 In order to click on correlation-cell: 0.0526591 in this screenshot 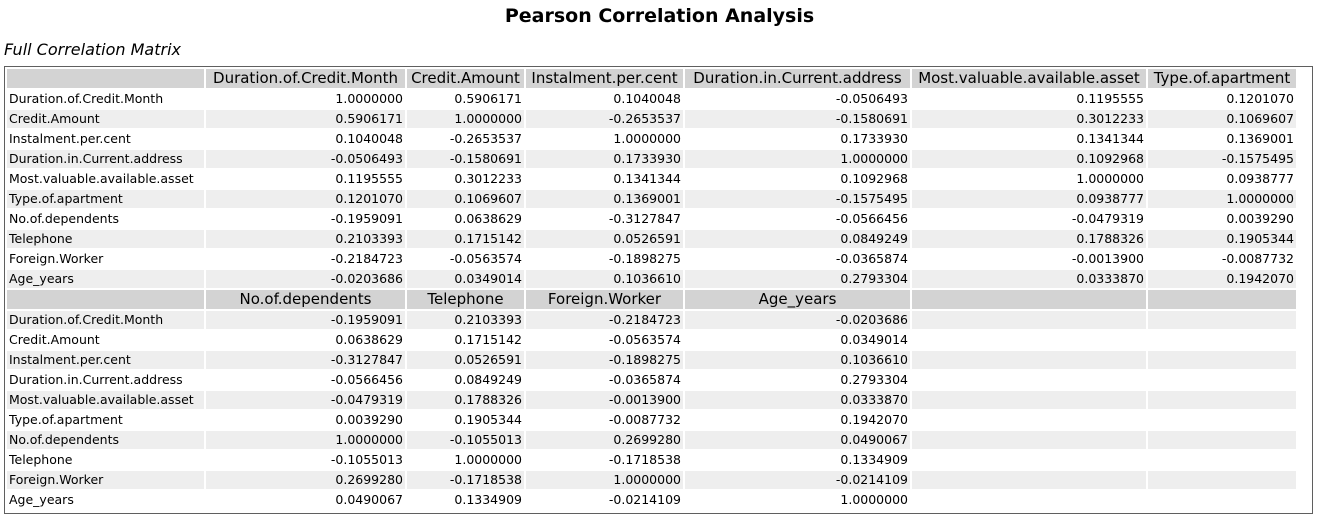, I will do `click(465, 360)`.